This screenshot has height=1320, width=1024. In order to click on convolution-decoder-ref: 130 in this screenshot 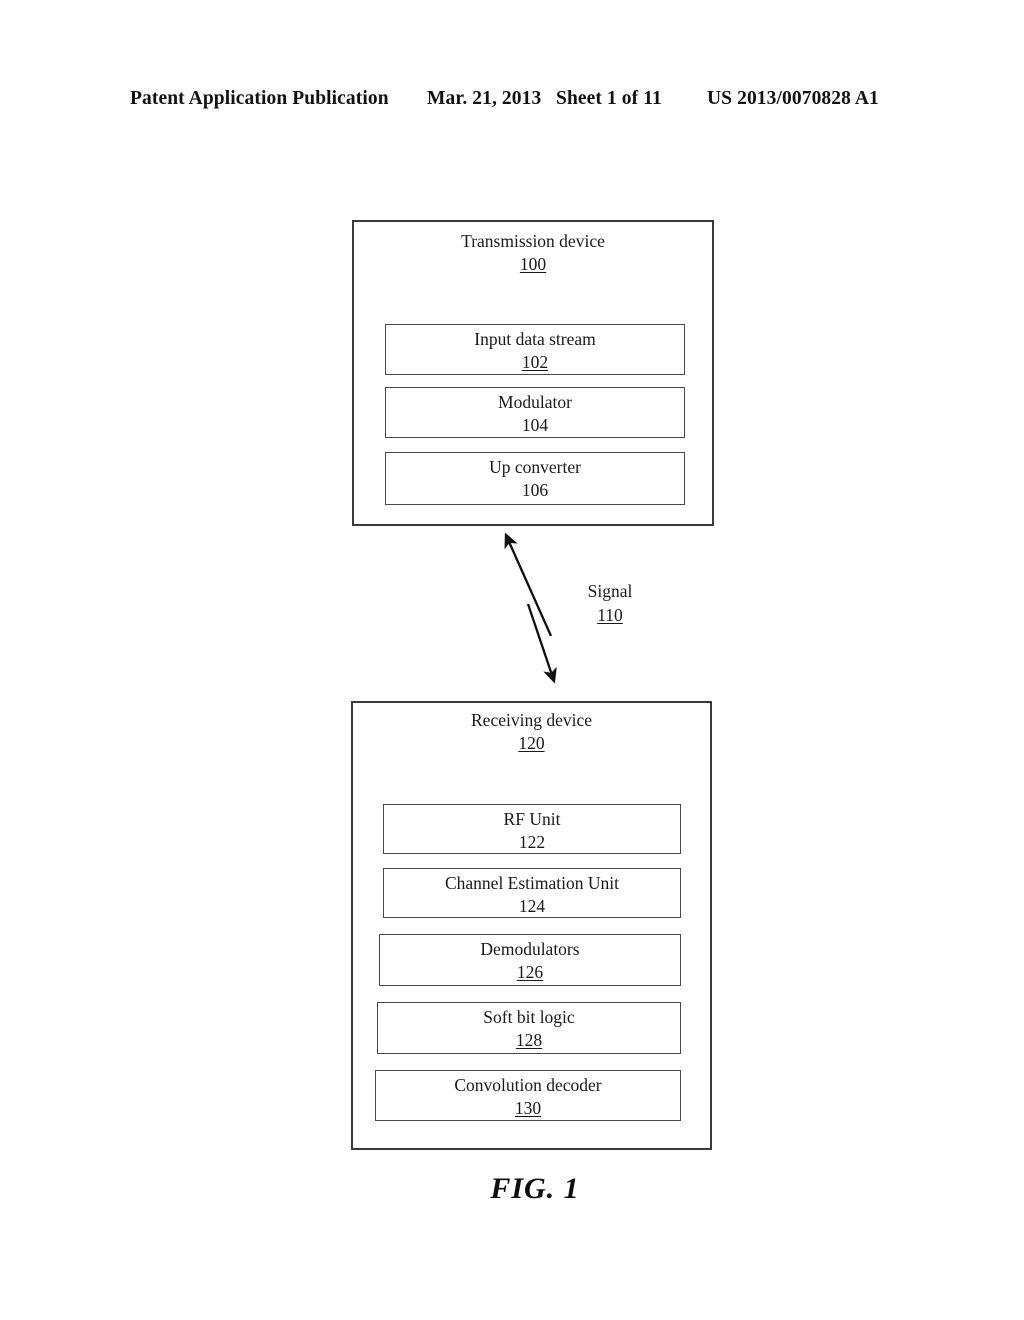, I will do `click(528, 1108)`.